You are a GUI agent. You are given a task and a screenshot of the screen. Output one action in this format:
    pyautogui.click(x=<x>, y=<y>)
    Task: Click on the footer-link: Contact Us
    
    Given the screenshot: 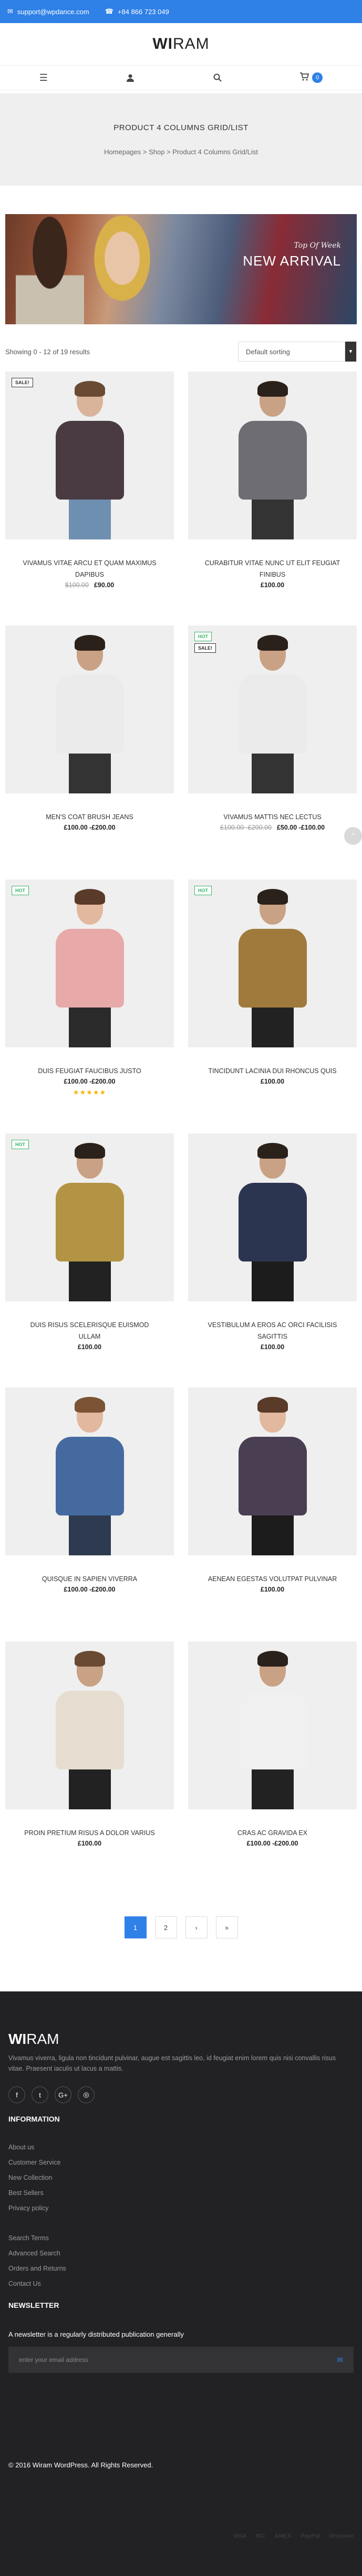 What is the action you would take?
    pyautogui.click(x=181, y=2284)
    